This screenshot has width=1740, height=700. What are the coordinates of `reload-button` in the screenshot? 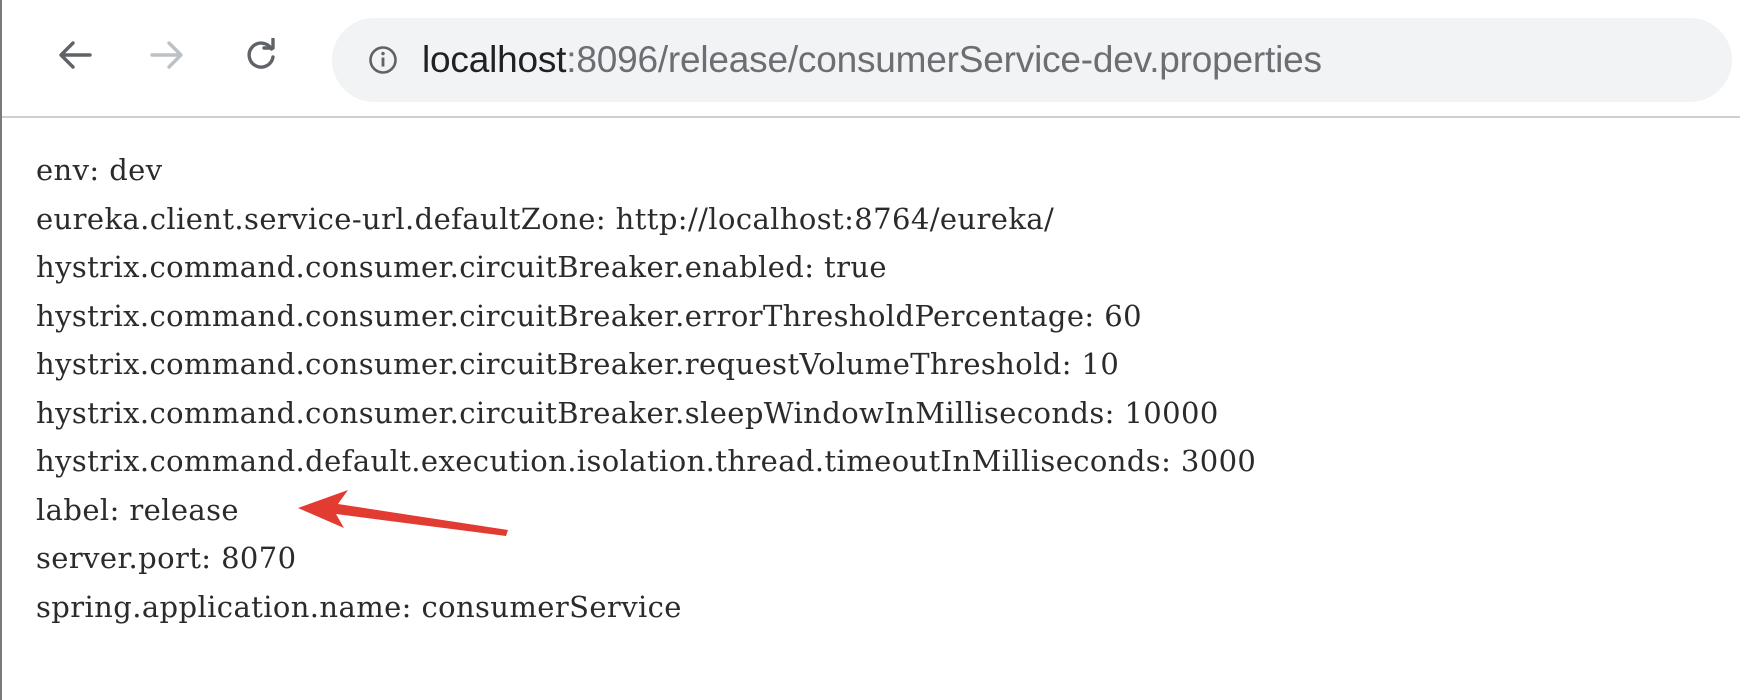 It's located at (261, 55).